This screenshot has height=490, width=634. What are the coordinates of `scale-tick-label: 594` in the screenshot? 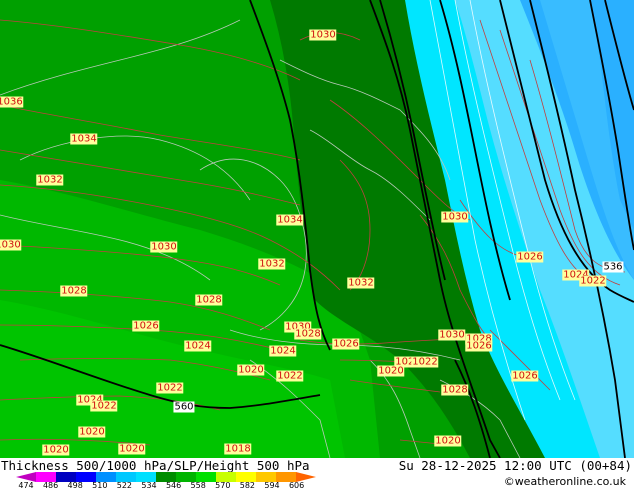 It's located at (272, 485).